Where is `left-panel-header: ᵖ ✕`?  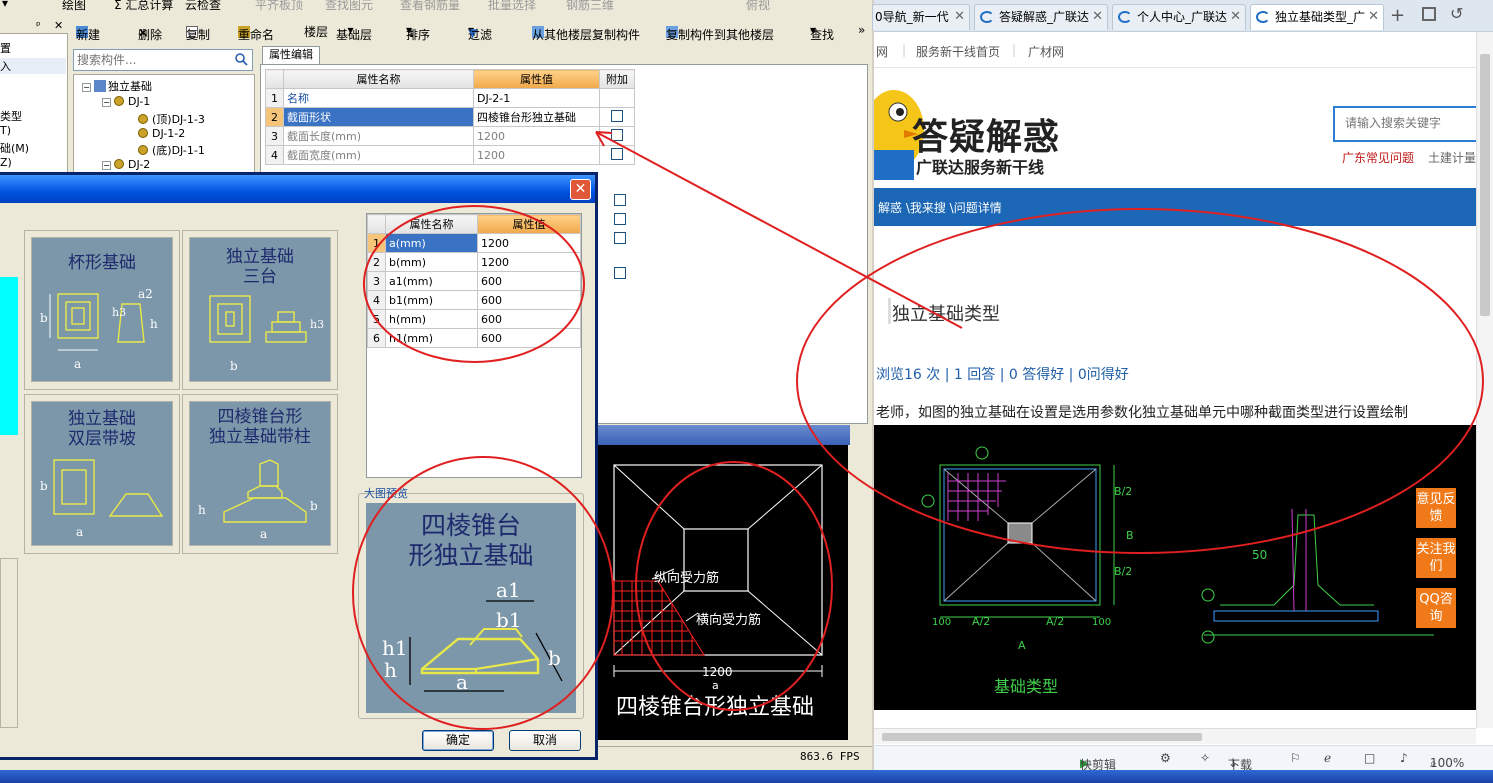
left-panel-header: ᵖ ✕ is located at coordinates (34, 26).